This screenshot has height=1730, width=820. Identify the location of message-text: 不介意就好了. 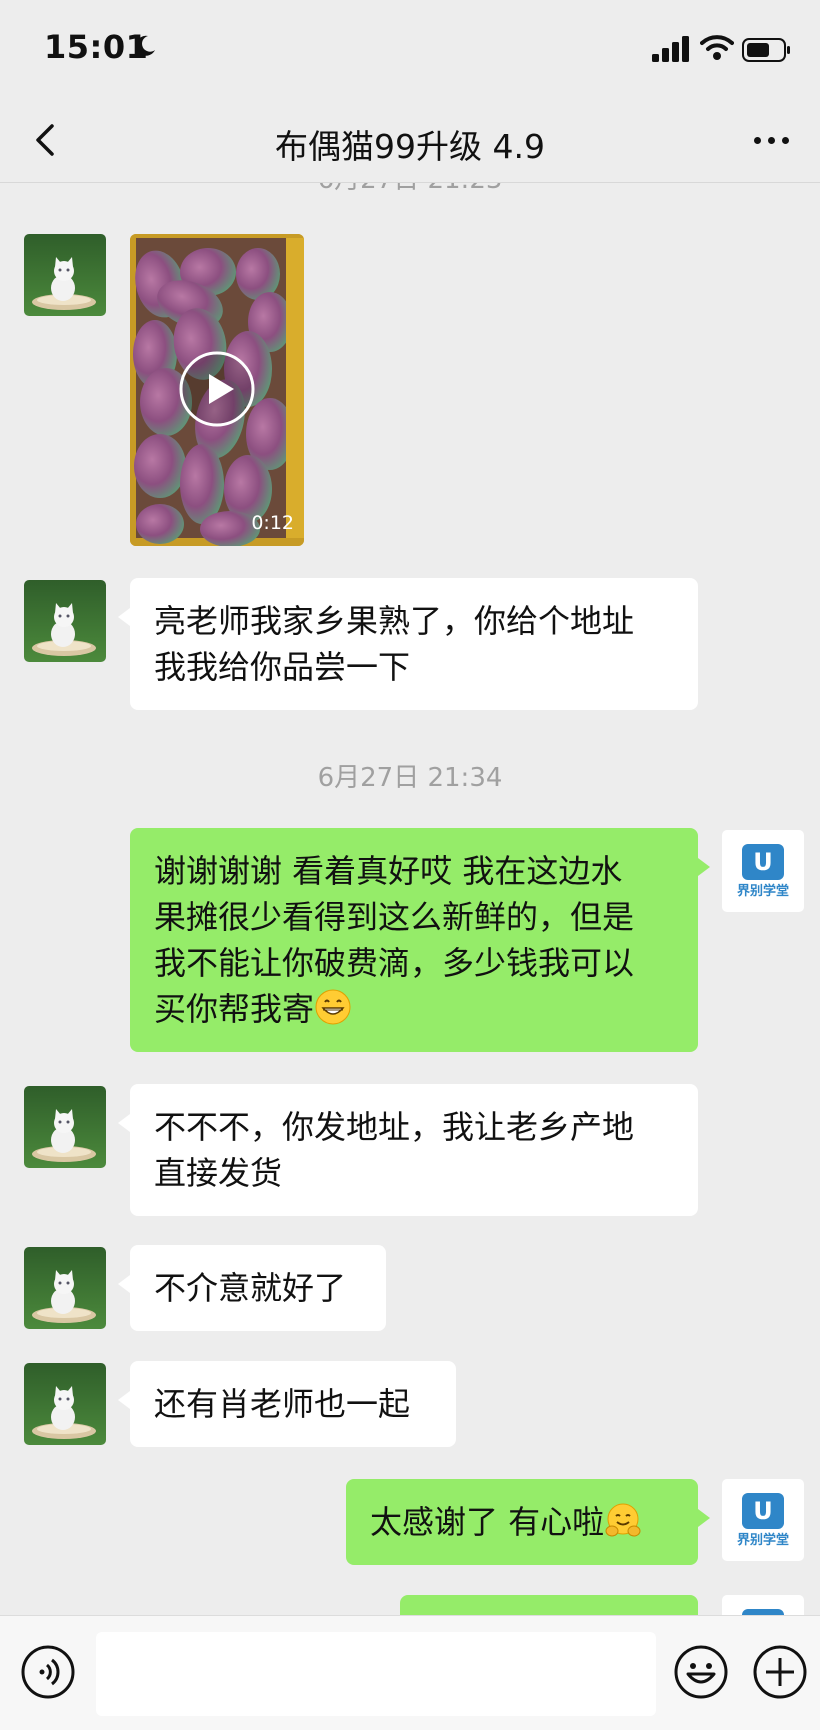
(250, 1288).